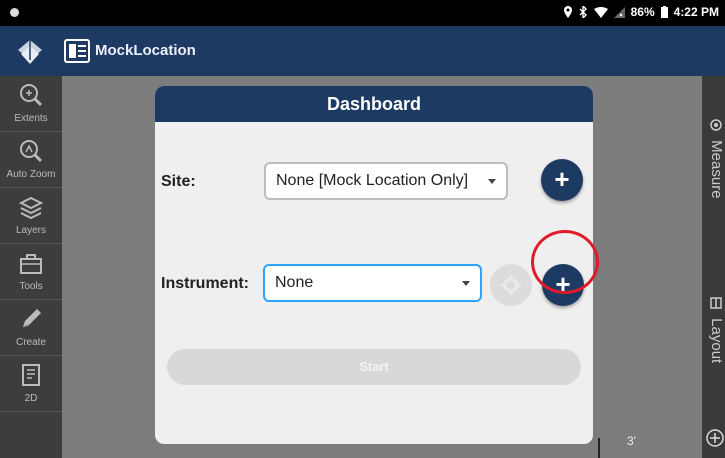 This screenshot has width=725, height=458. Describe the element at coordinates (716, 169) in the screenshot. I see `tab-measure-label: Measure` at that location.